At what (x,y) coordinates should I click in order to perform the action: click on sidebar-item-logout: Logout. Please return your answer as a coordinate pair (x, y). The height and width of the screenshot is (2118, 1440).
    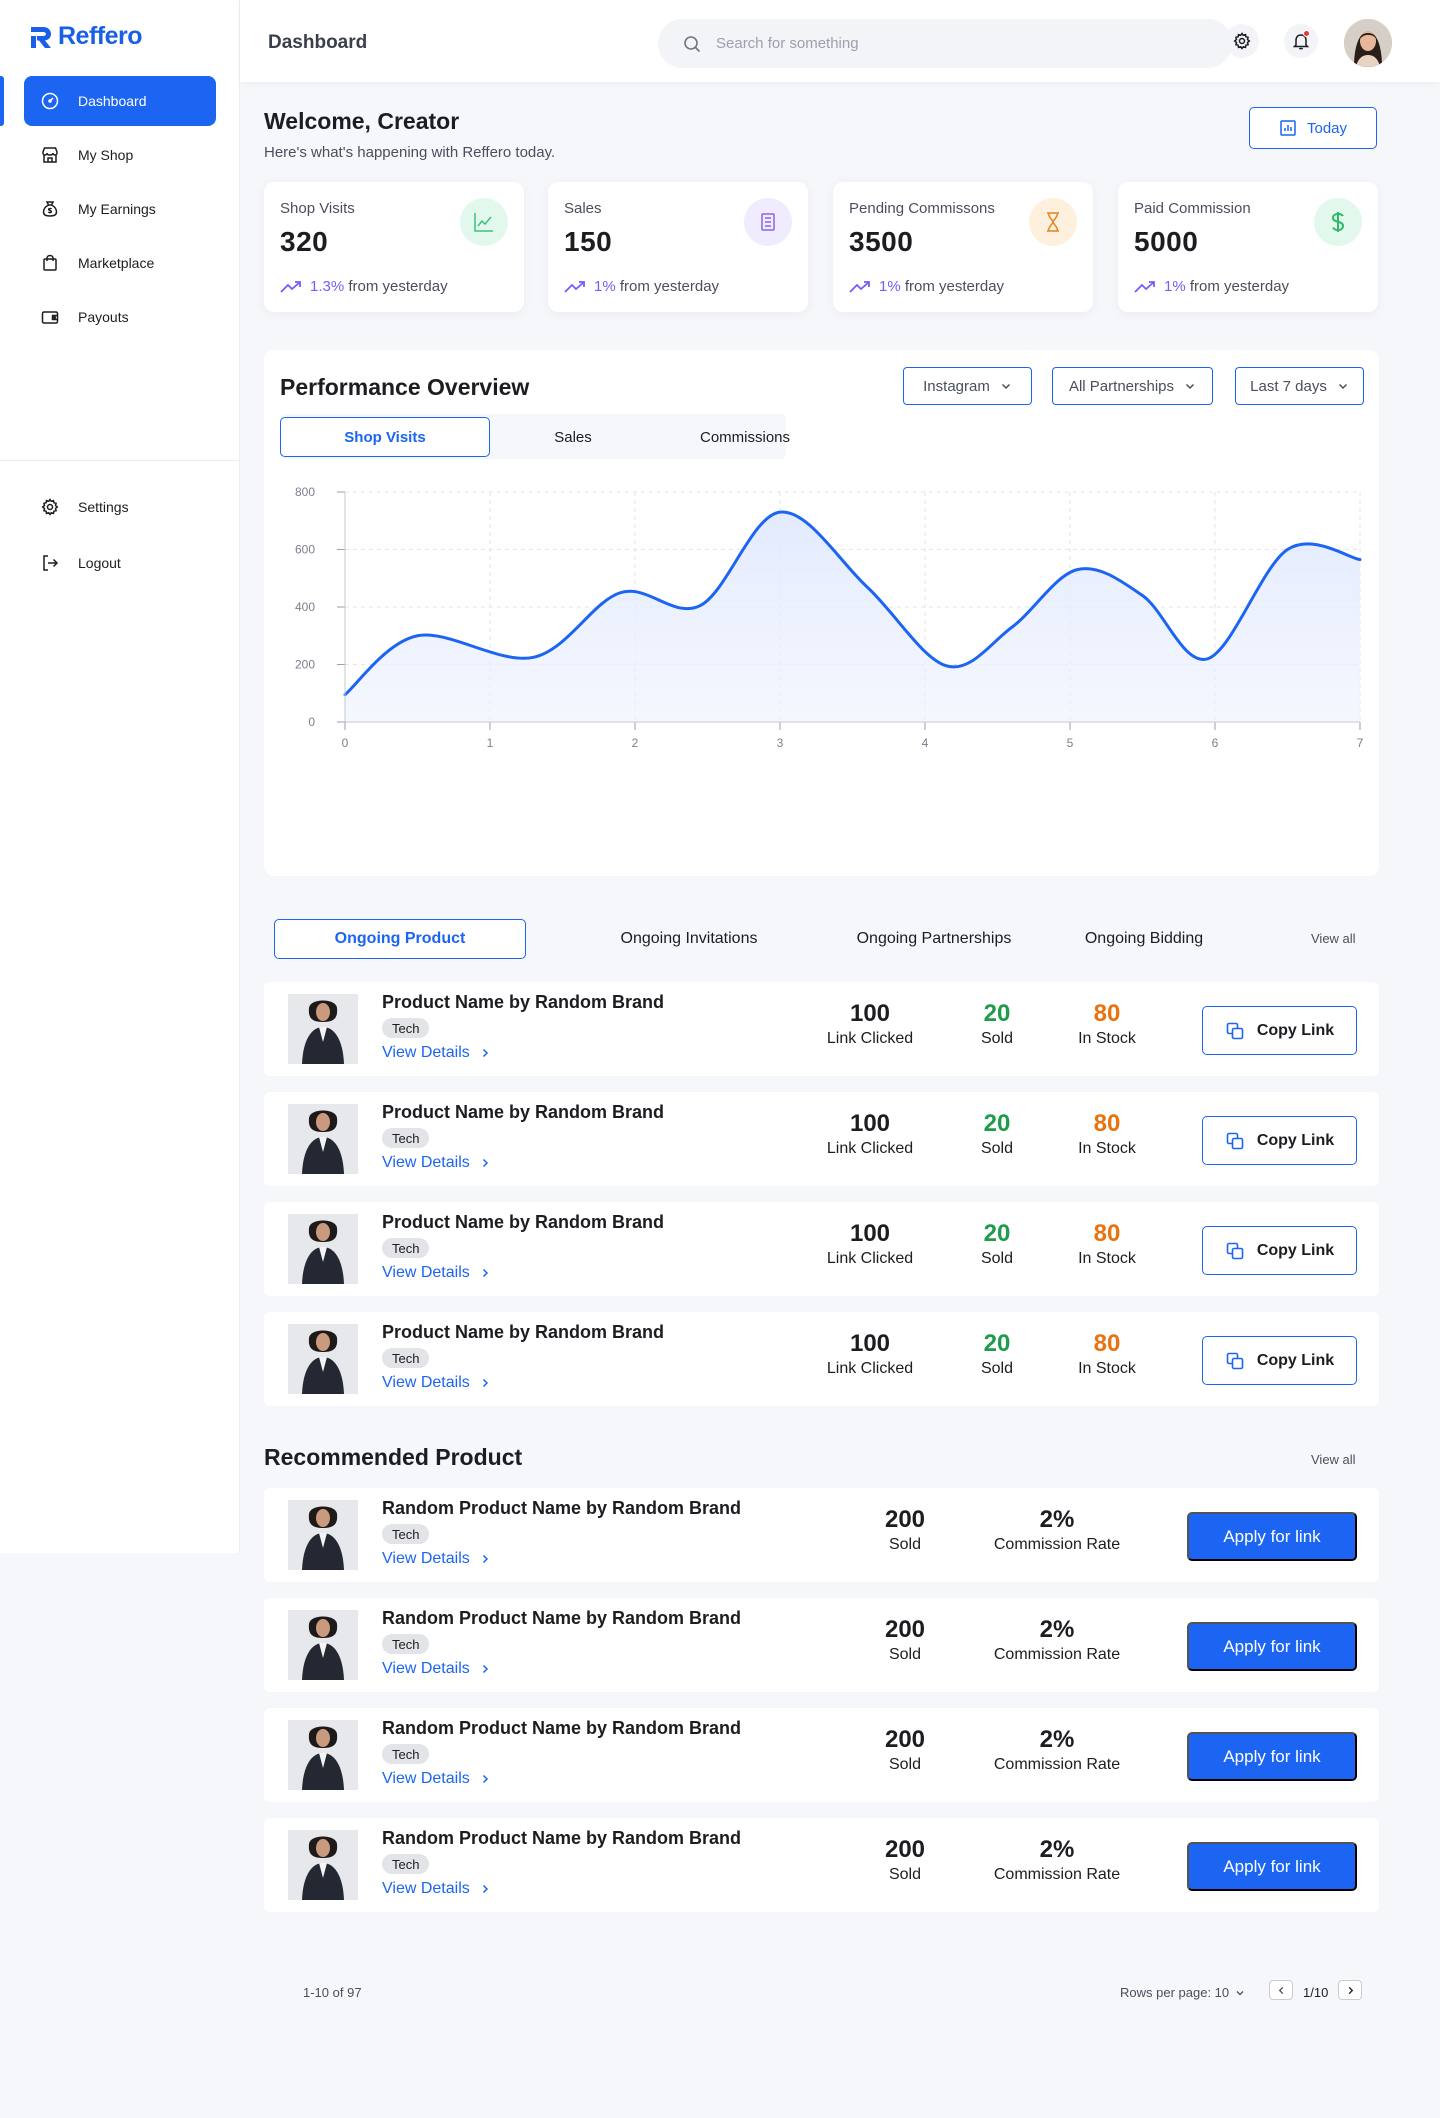
    Looking at the image, I should click on (120, 563).